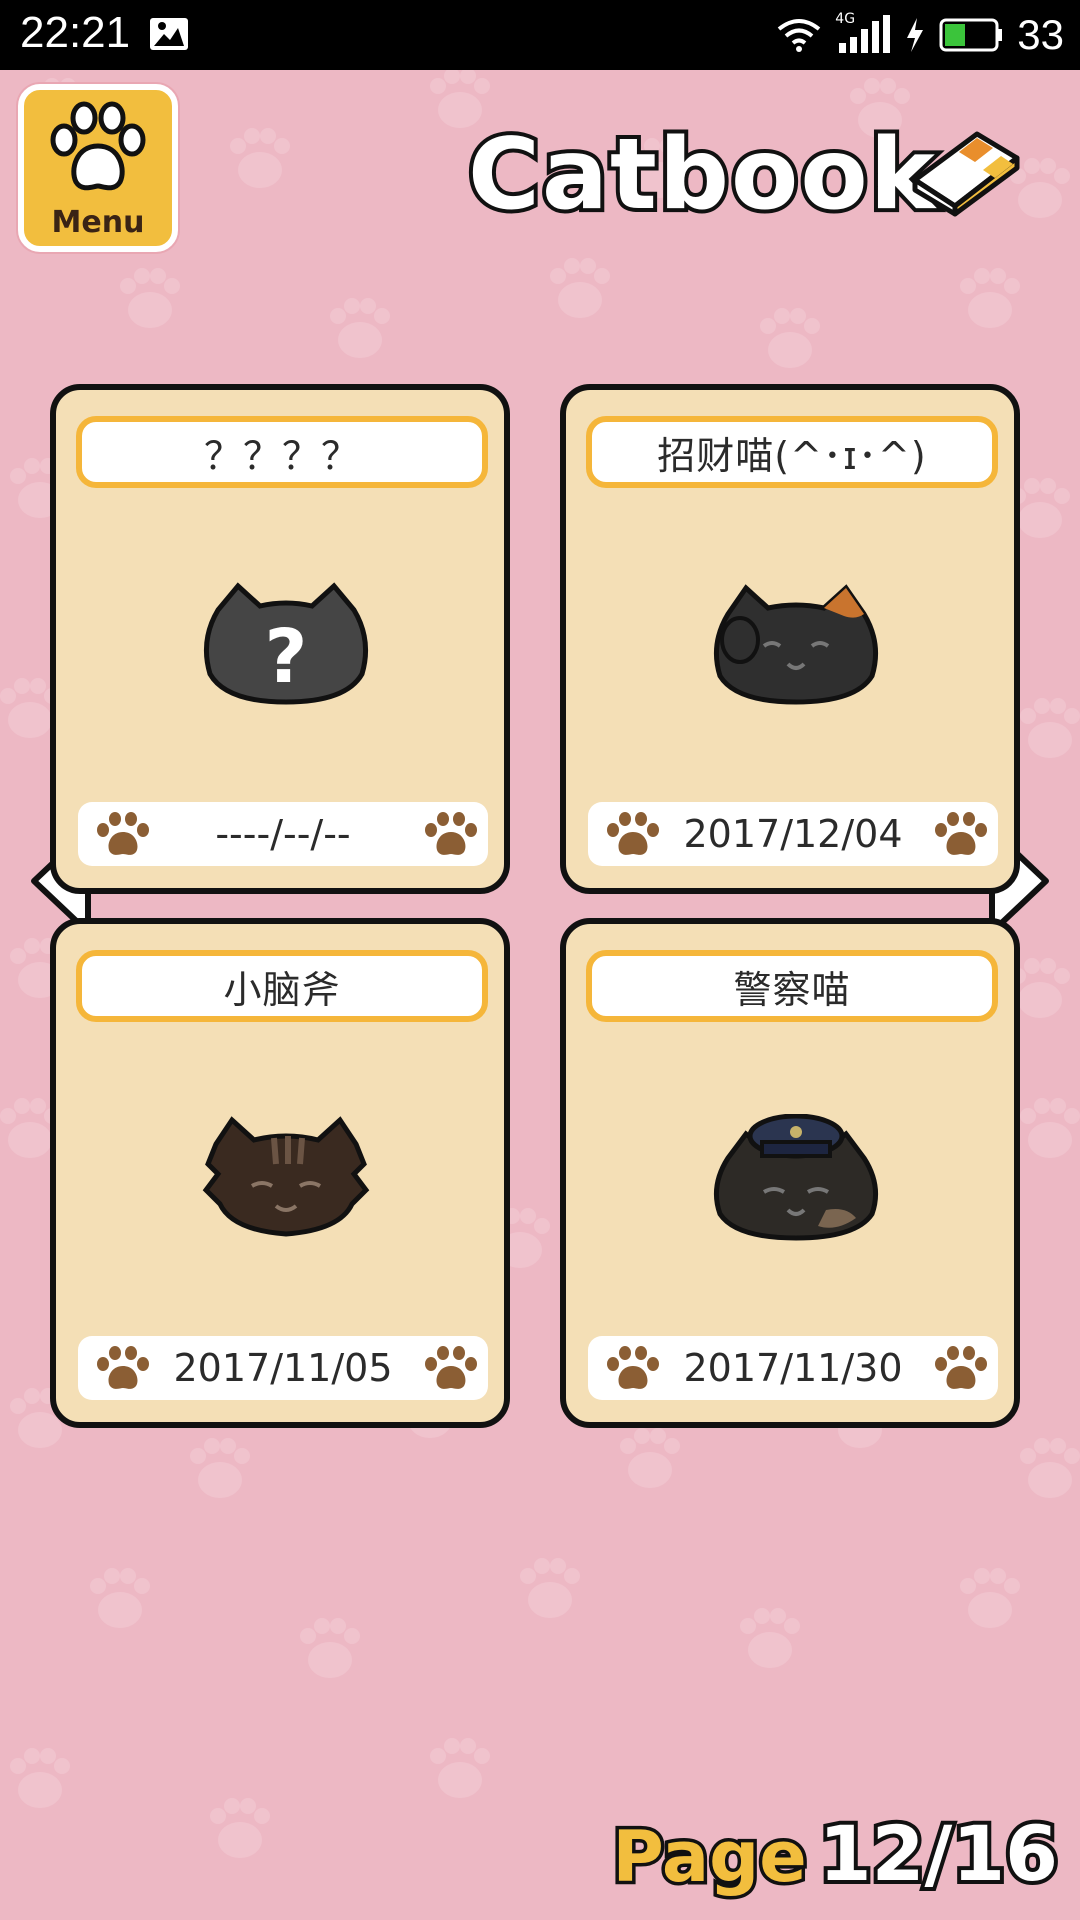  I want to click on battery-icon, so click(971, 35).